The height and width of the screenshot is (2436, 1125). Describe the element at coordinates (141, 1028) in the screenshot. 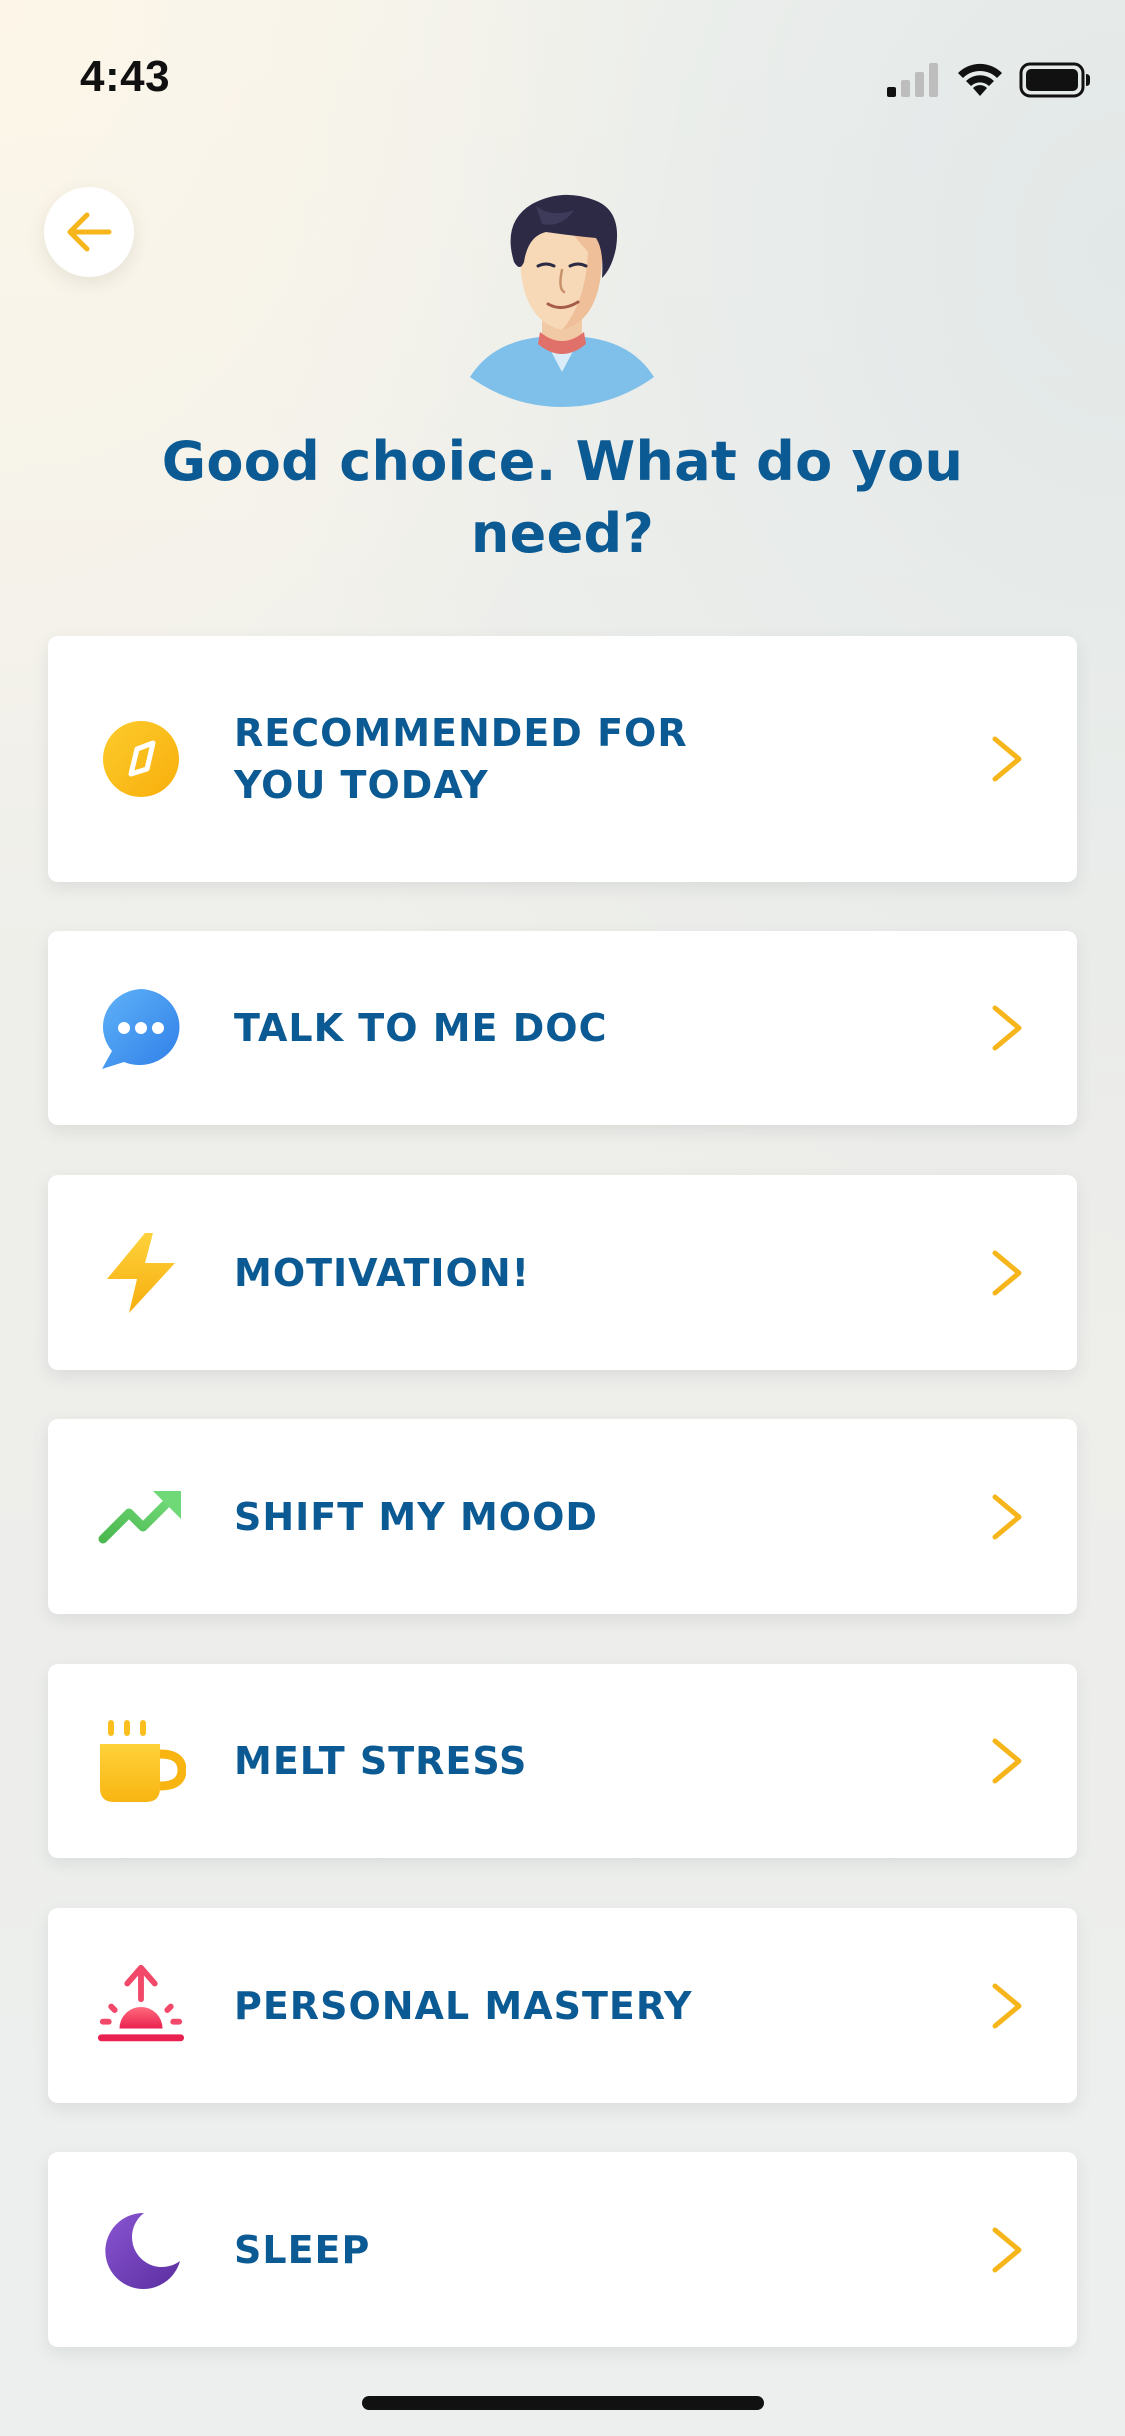

I see `chat-bubble-icon` at that location.